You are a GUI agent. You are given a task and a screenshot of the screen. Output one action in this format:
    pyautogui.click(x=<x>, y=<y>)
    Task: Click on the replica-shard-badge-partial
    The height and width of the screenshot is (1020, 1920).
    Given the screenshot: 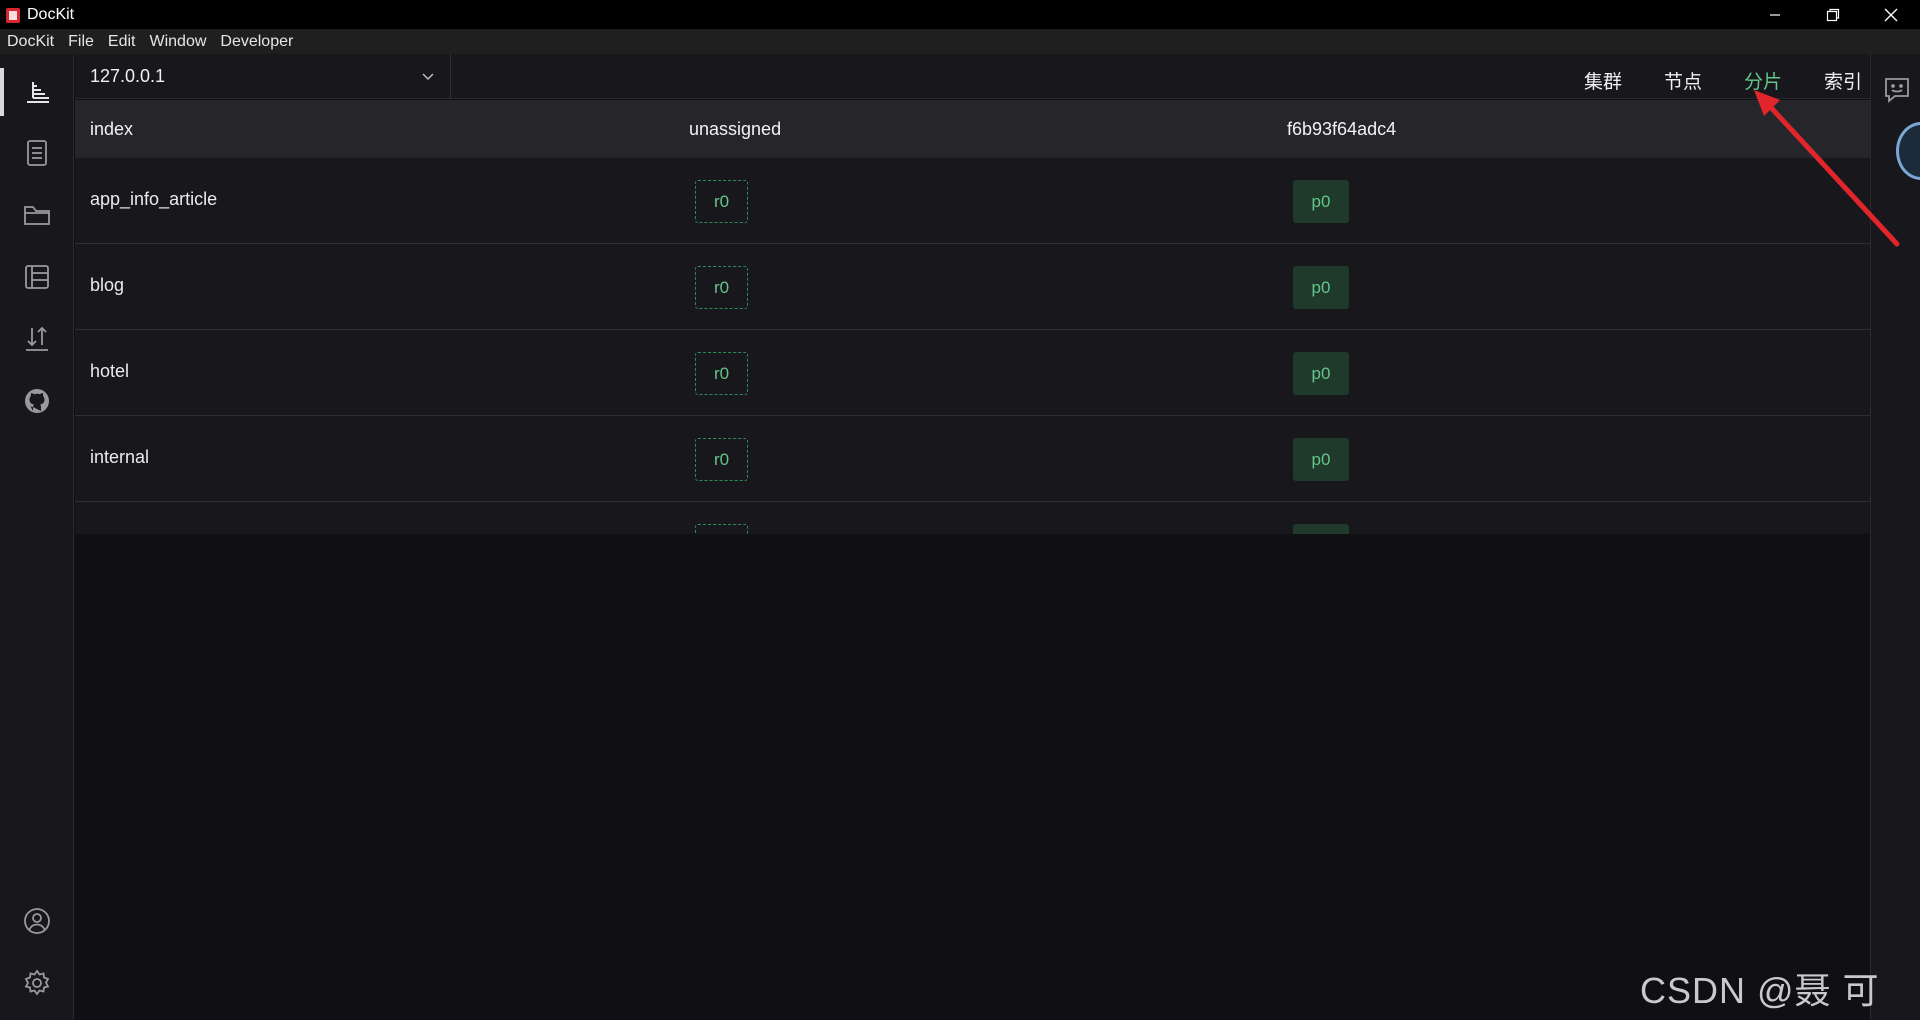 What is the action you would take?
    pyautogui.click(x=721, y=529)
    